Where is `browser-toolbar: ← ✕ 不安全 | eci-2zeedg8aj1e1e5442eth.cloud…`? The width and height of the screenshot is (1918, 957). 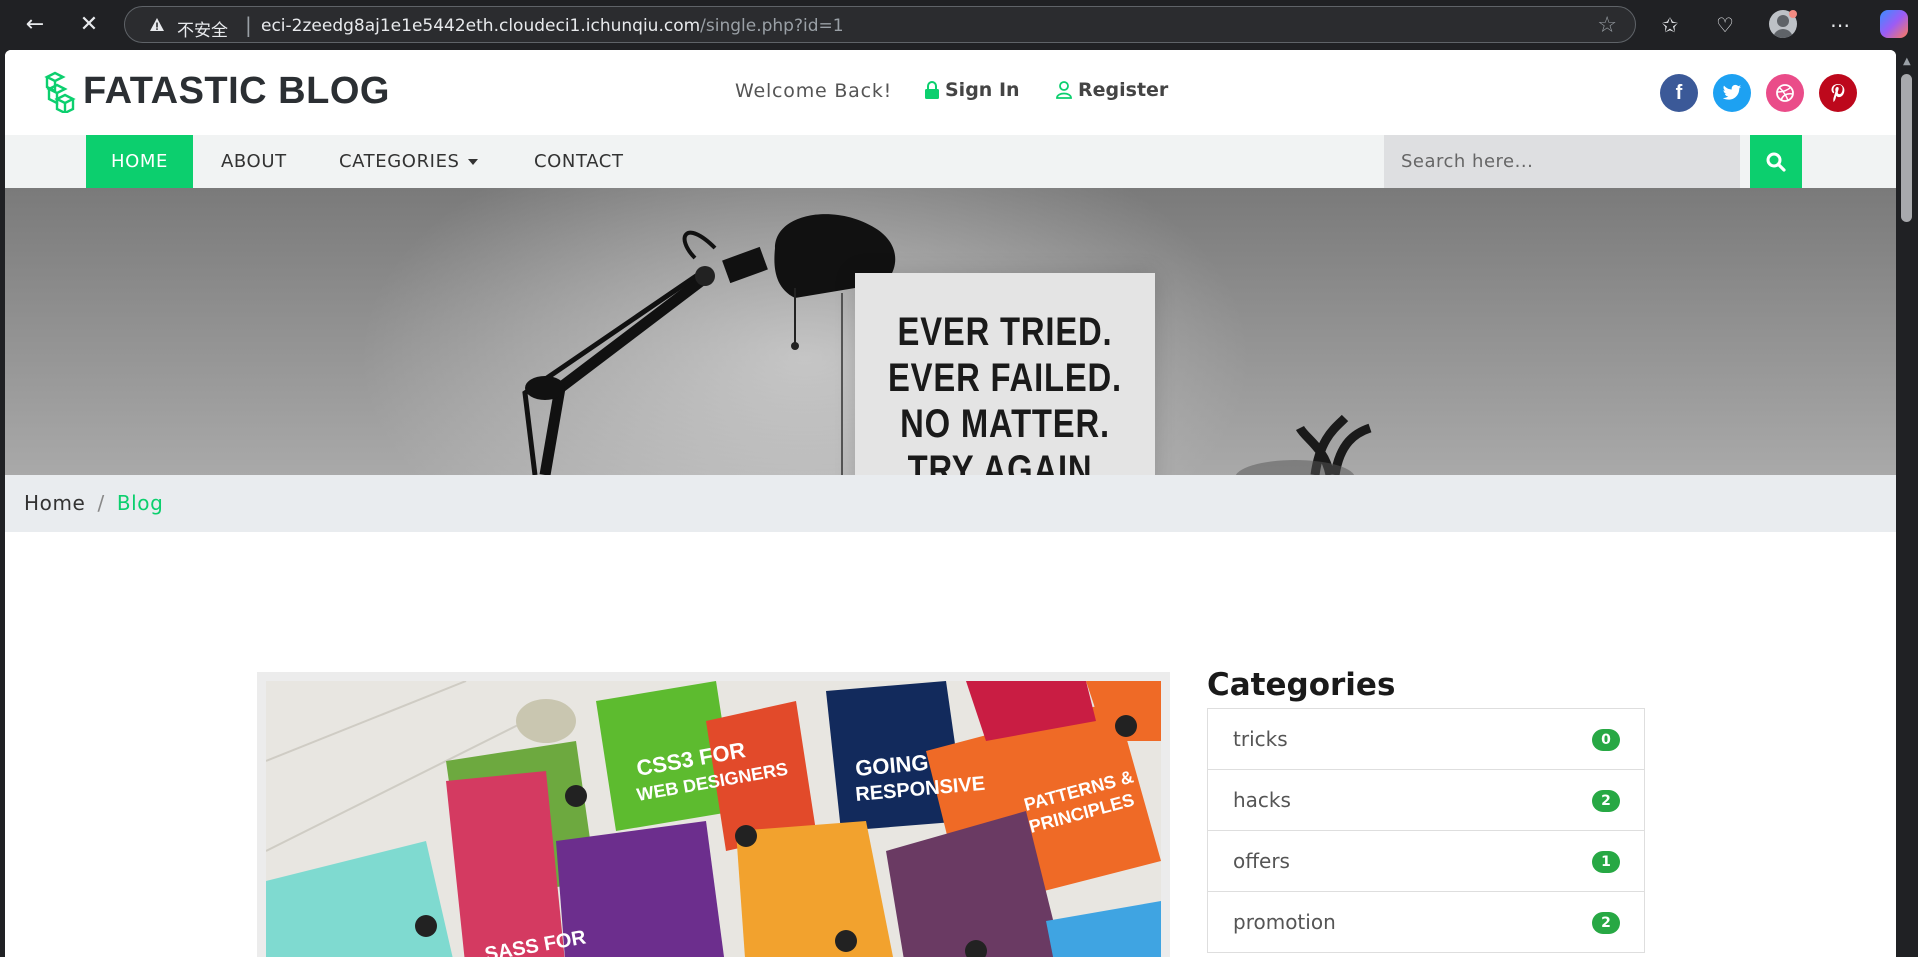 browser-toolbar: ← ✕ 不安全 | eci-2zeedg8aj1e1e5442eth.cloud… is located at coordinates (959, 24).